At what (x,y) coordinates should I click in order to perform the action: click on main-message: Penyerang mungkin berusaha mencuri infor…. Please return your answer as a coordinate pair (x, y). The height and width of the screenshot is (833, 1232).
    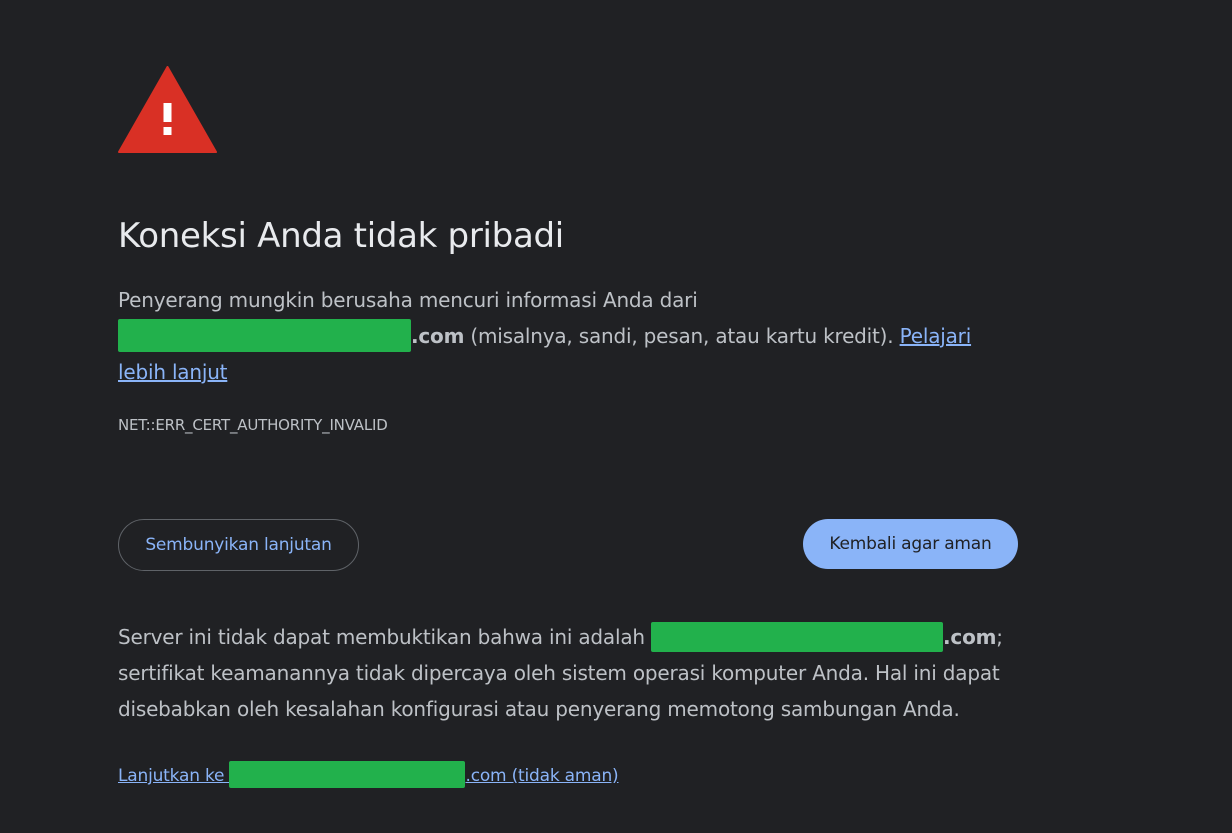
    Looking at the image, I should click on (568, 336).